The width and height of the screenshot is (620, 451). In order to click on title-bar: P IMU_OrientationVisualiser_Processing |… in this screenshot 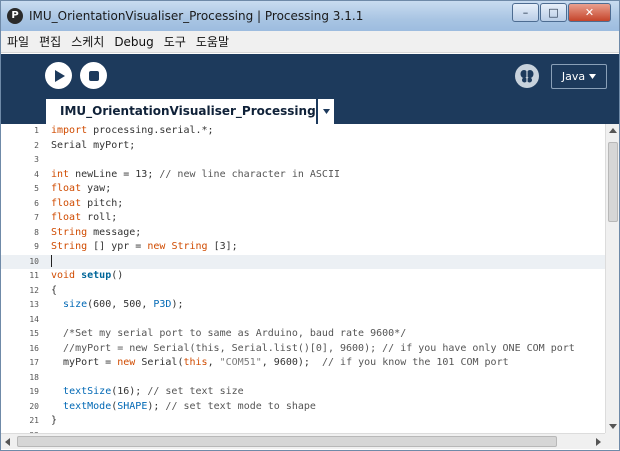, I will do `click(310, 16)`.